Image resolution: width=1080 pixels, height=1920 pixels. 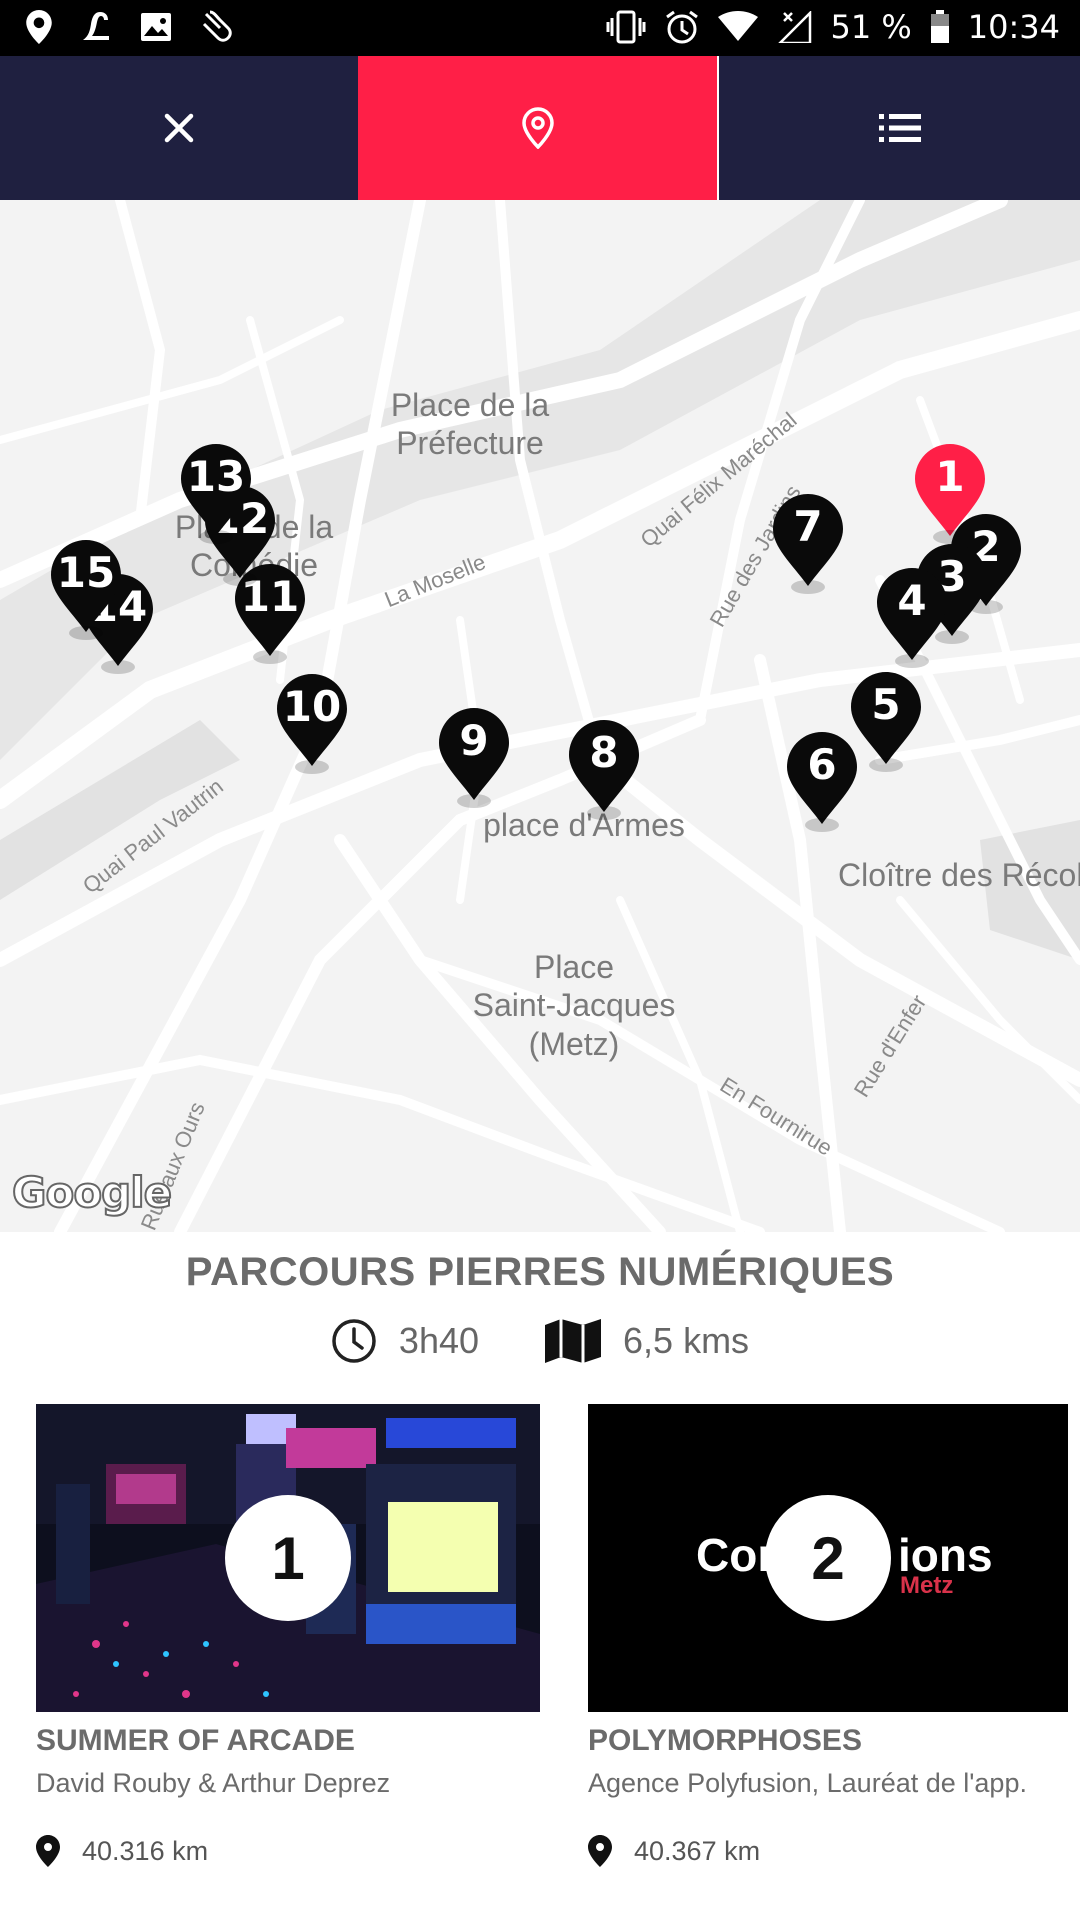 I want to click on route-duration: 3h40, so click(x=439, y=1340).